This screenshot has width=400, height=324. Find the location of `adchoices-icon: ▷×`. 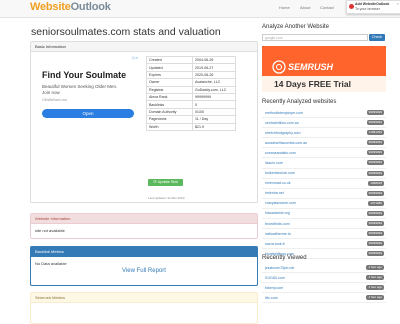

adchoices-icon: ▷× is located at coordinates (135, 57).